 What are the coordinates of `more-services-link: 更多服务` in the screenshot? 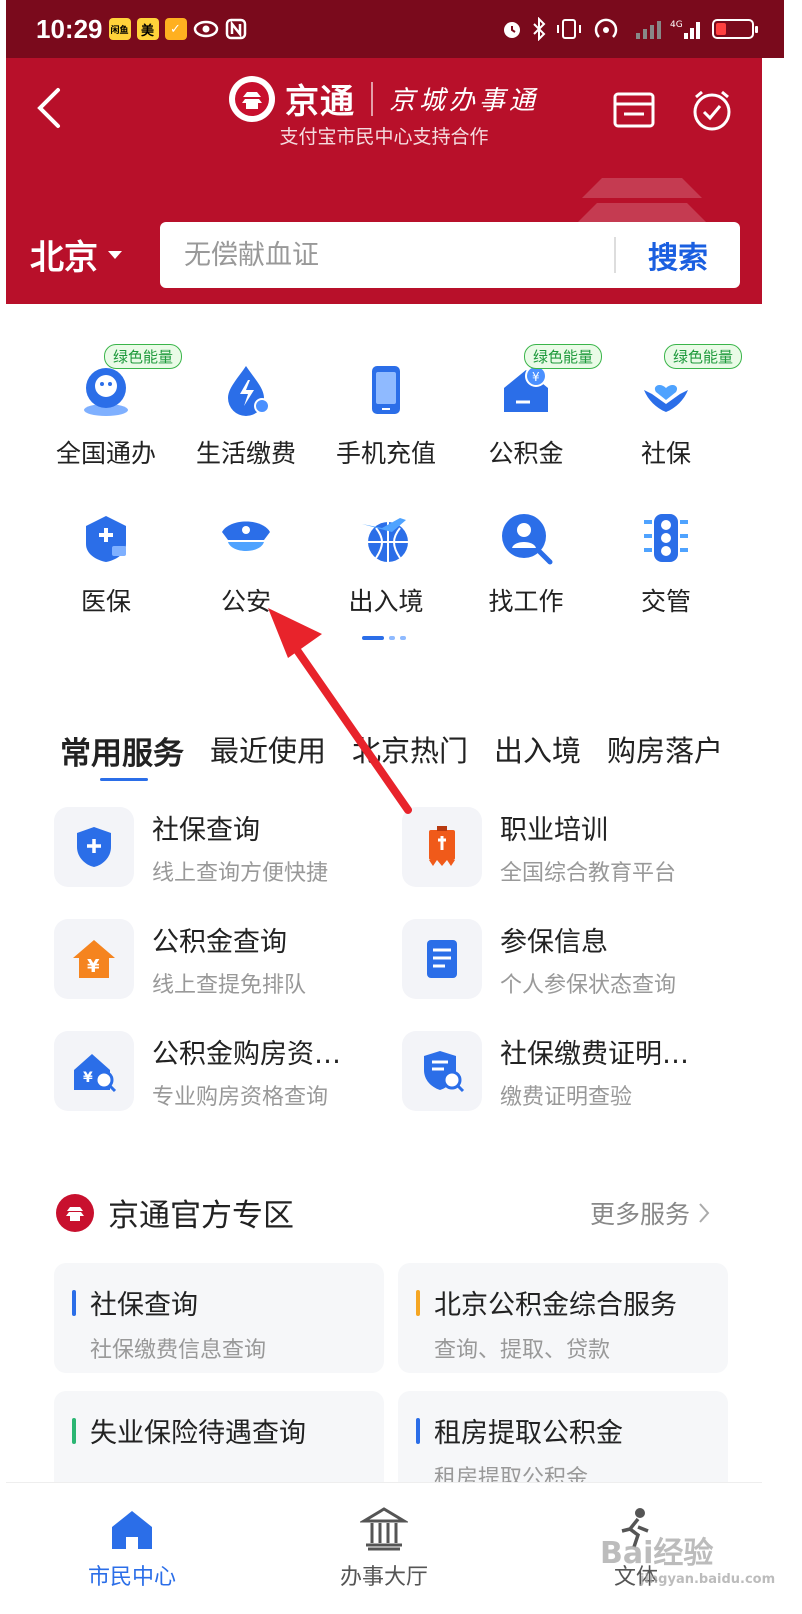 It's located at (650, 1213).